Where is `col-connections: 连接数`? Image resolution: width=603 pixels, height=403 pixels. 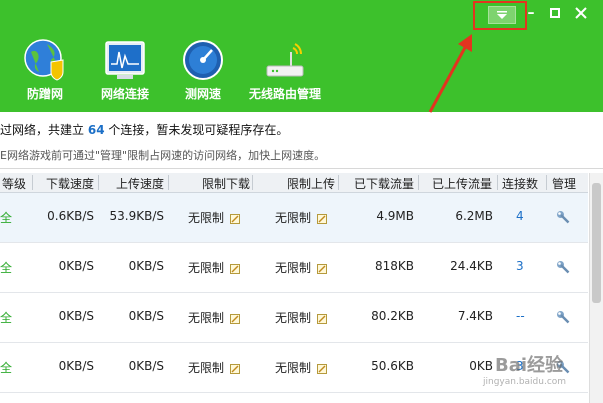 col-connections: 连接数 is located at coordinates (520, 183).